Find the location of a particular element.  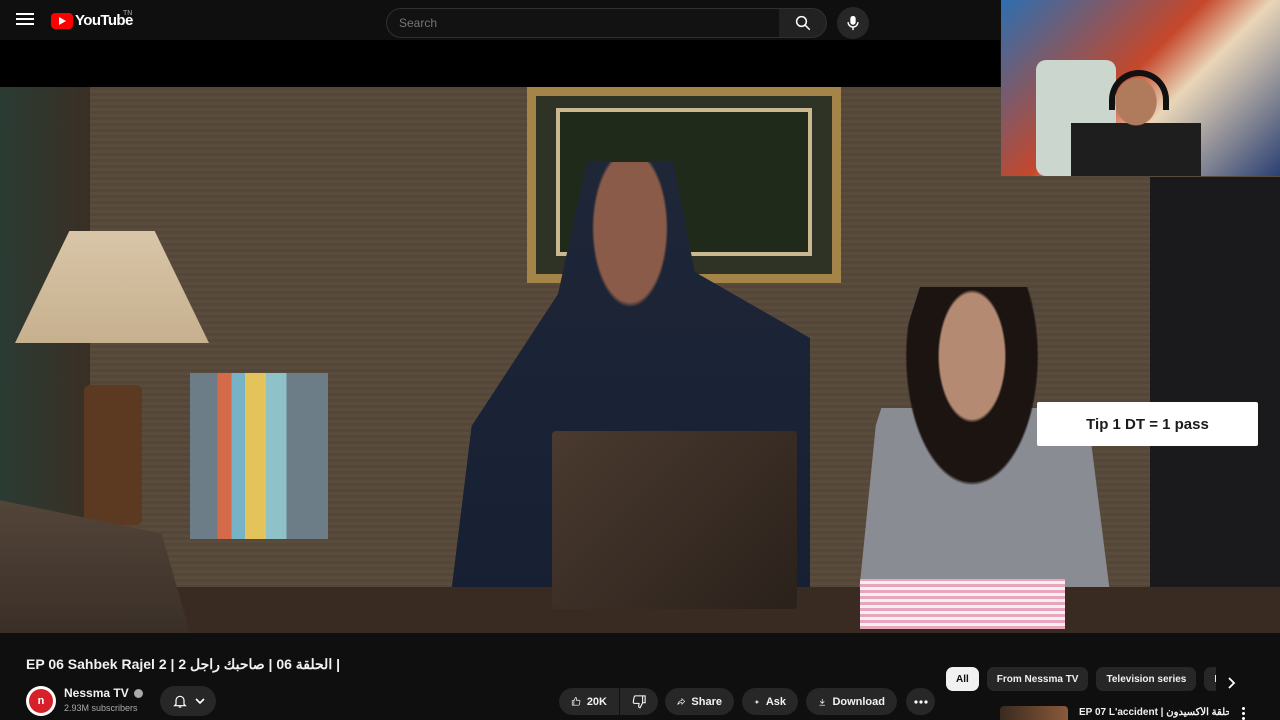

share-button: Share is located at coordinates (699, 701).